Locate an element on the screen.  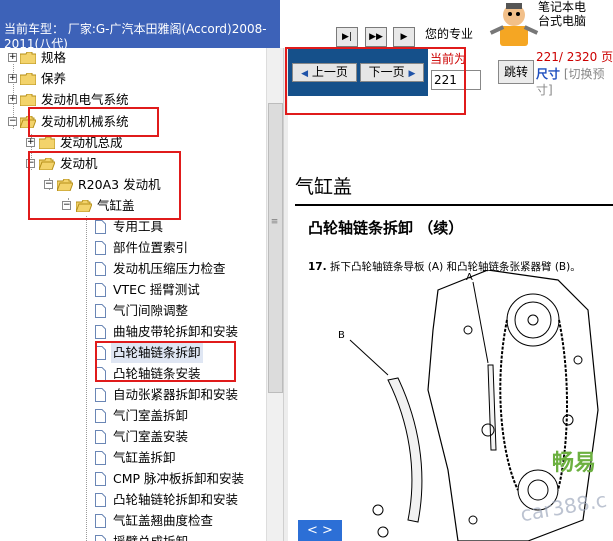
next-page-label: 下一页 is located at coordinates (386, 72).